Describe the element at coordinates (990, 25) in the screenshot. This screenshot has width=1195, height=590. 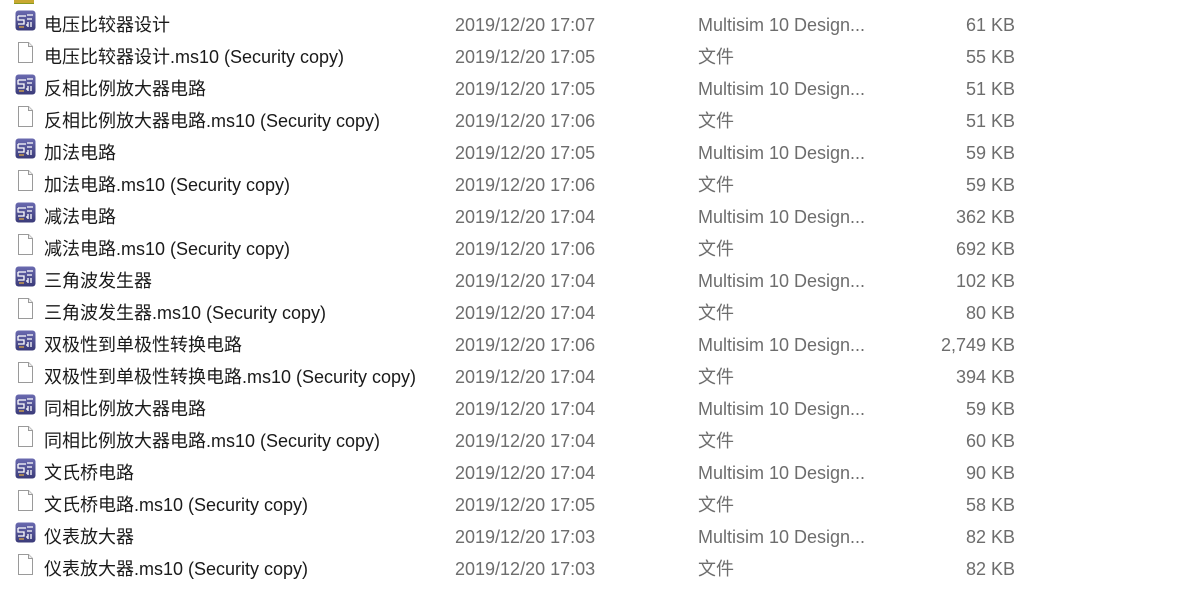
I see `file-size: 61 KB` at that location.